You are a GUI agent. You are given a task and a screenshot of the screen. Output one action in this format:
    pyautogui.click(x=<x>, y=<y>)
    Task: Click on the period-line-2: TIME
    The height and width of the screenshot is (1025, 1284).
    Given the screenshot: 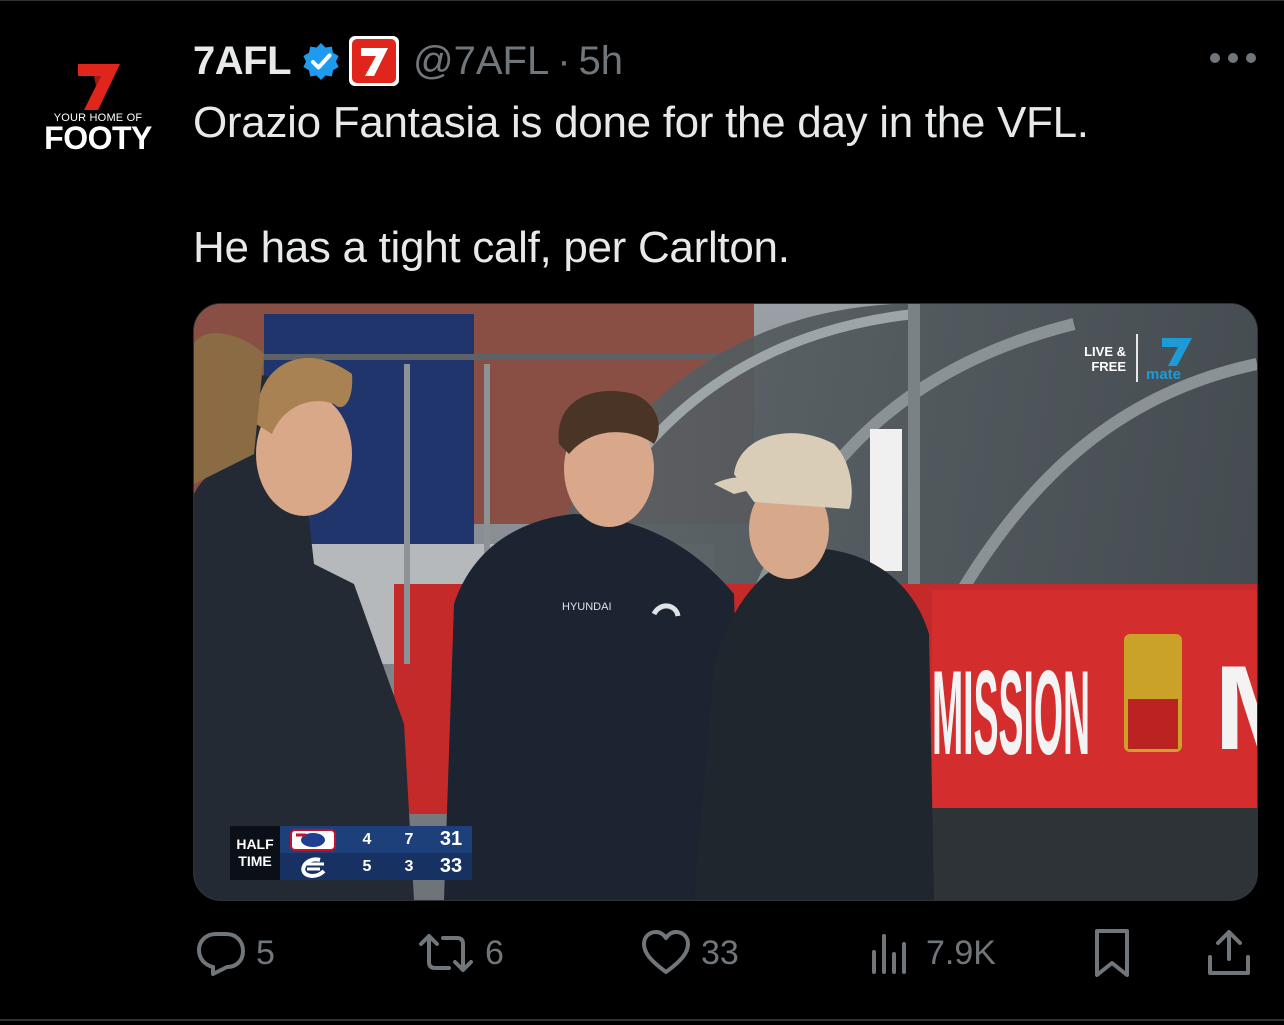 What is the action you would take?
    pyautogui.click(x=255, y=861)
    